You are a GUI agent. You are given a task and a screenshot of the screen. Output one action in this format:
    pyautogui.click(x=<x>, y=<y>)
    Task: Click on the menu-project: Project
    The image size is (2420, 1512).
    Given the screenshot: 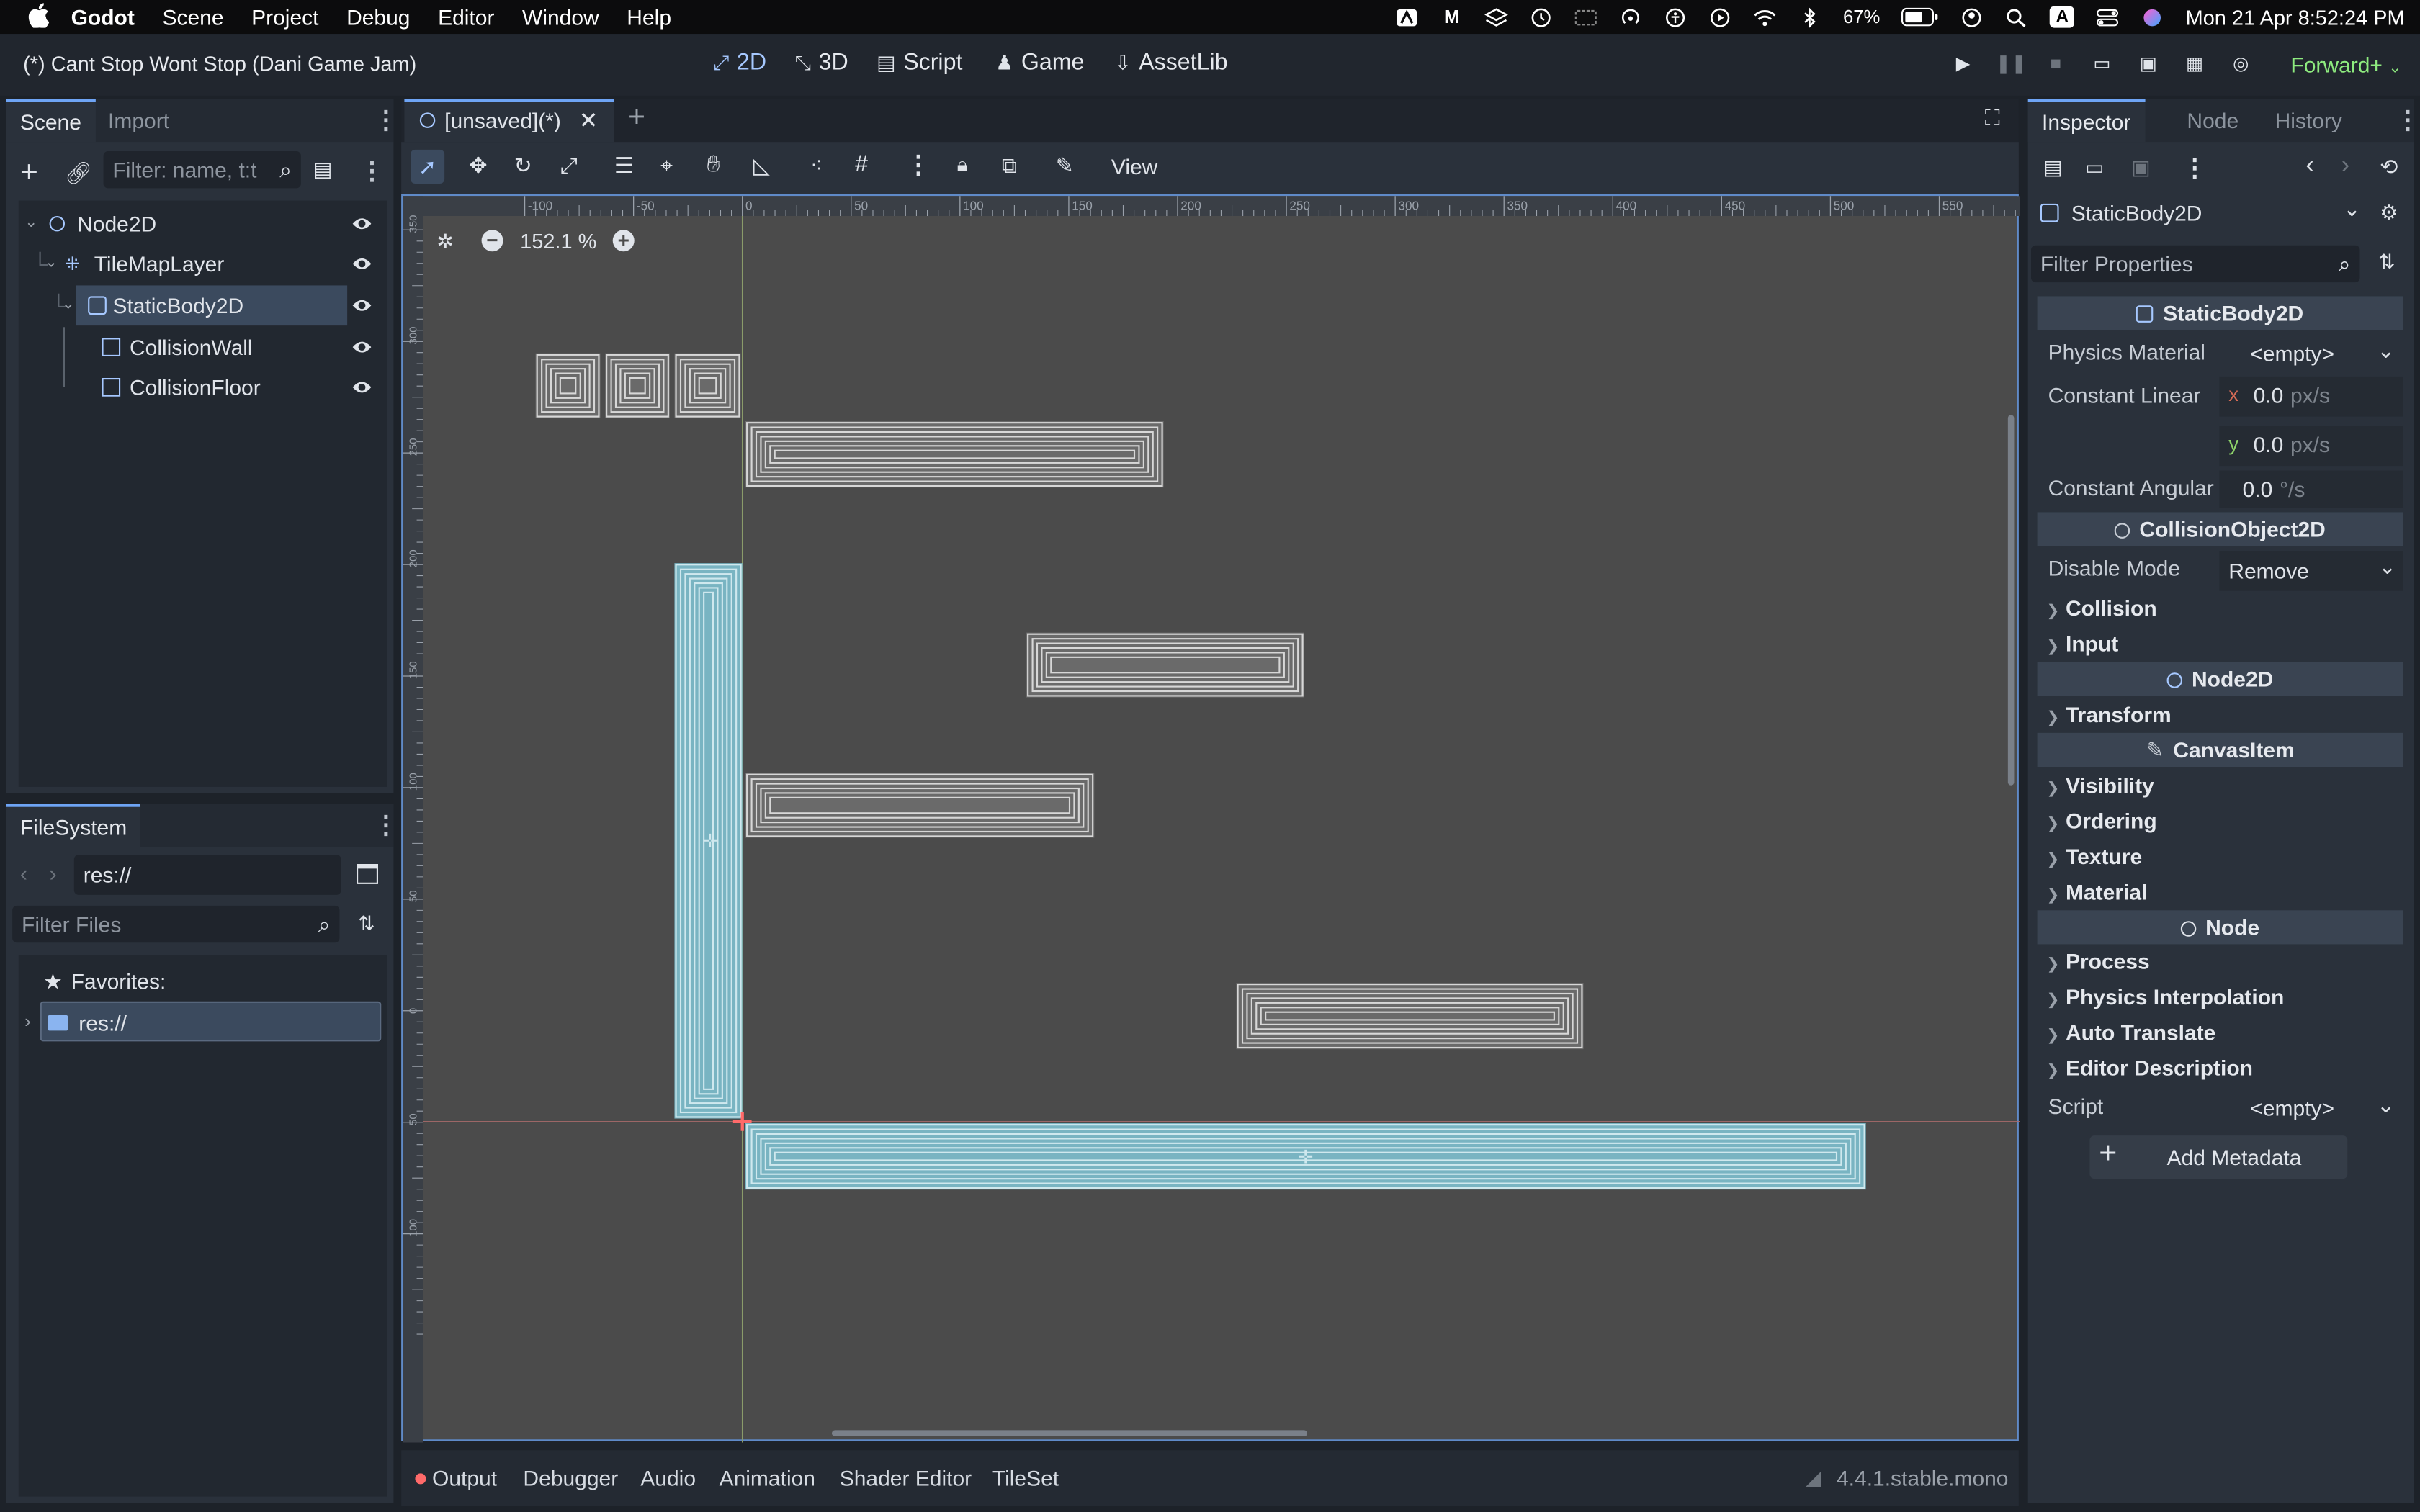 What is the action you would take?
    pyautogui.click(x=284, y=16)
    